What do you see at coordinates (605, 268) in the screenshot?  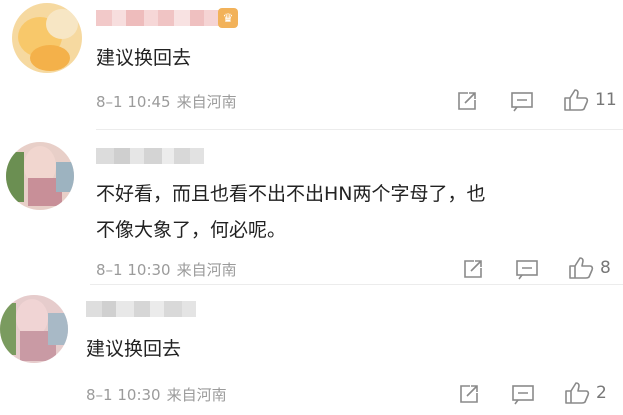 I see `like-count: 8` at bounding box center [605, 268].